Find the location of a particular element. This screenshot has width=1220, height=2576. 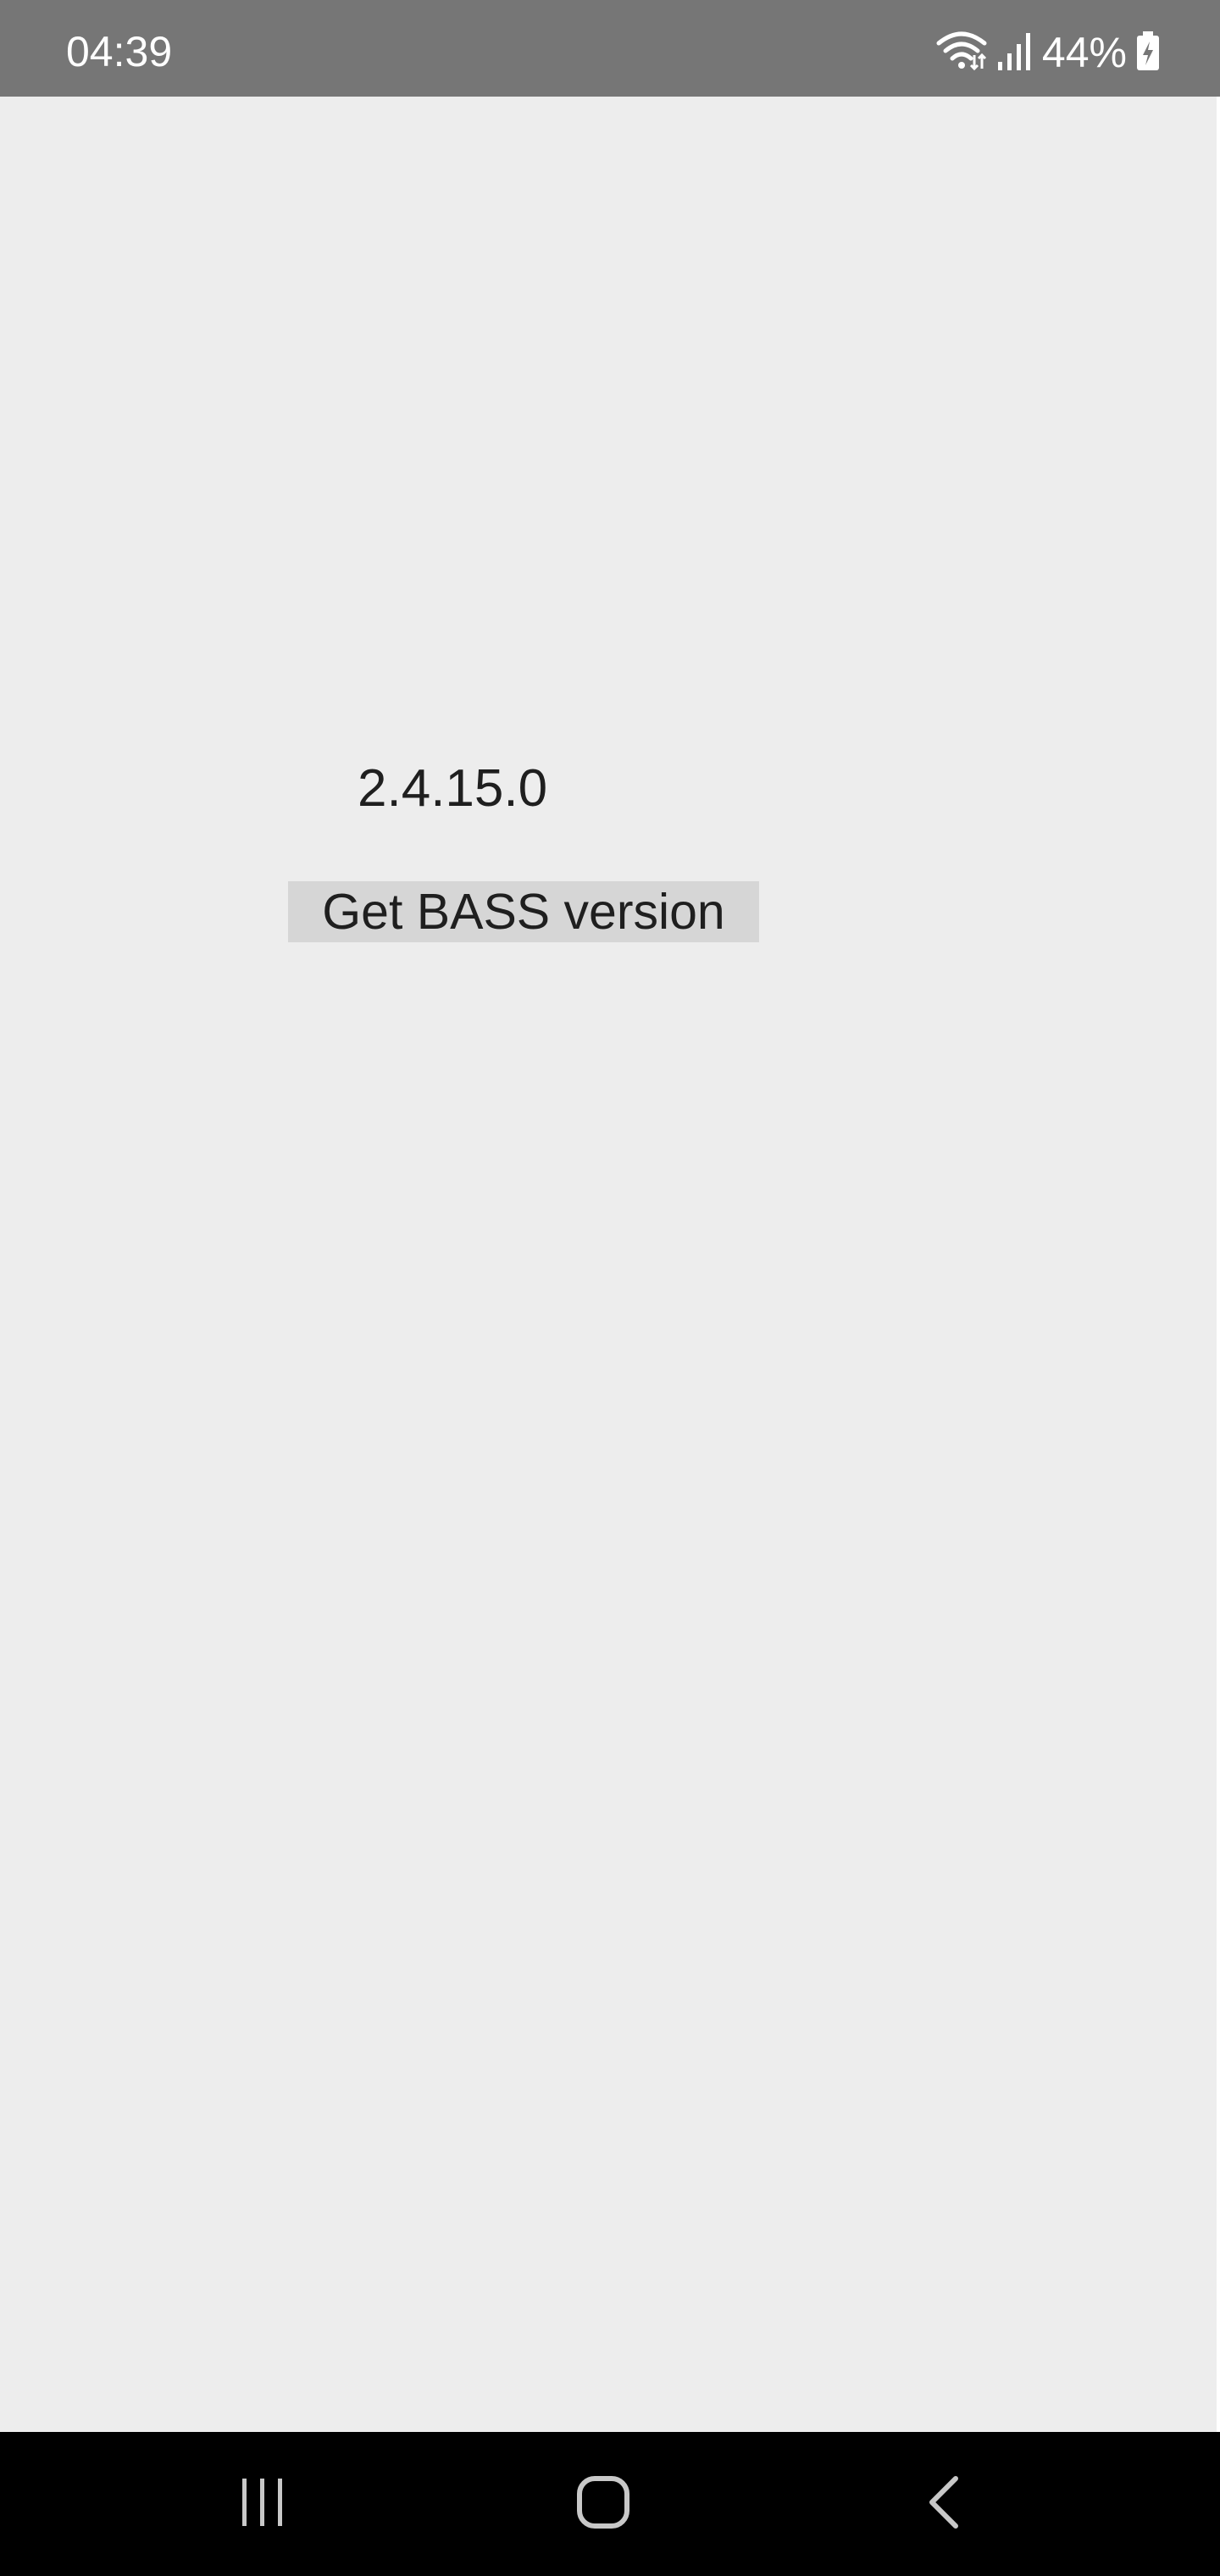

content-edge-divider is located at coordinates (1218, 1264).